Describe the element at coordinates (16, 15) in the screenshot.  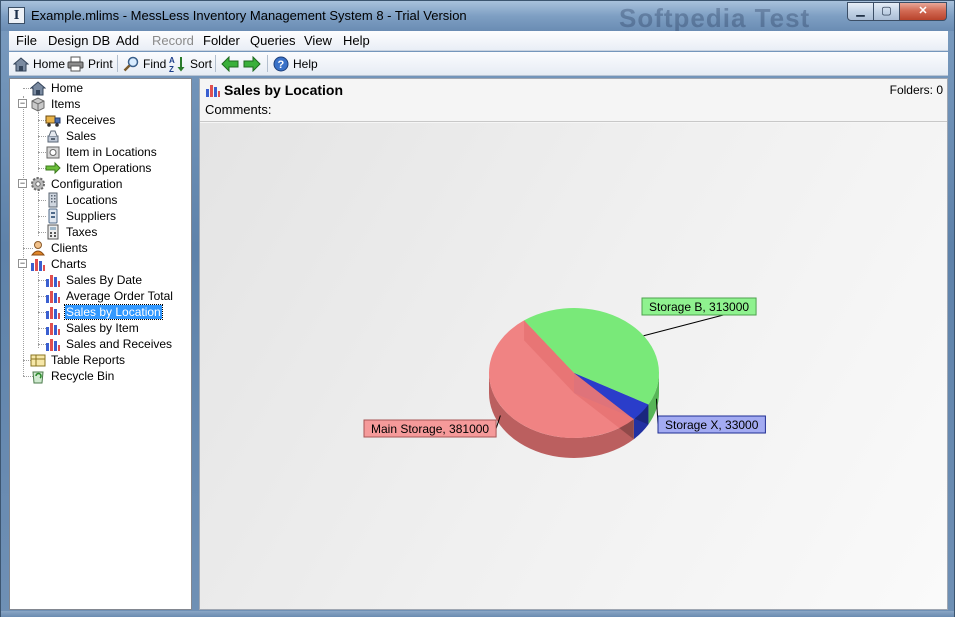
I see `app-icon: I` at that location.